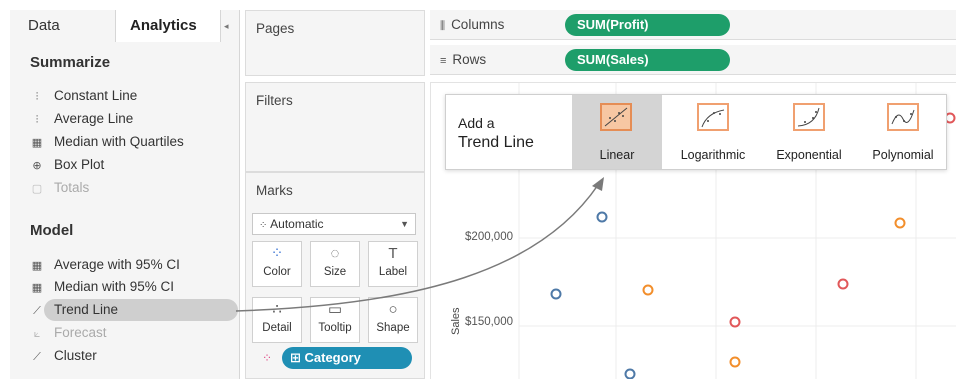 The image size is (956, 379). Describe the element at coordinates (809, 132) in the screenshot. I see `trend-option-exponential: Exponential` at that location.